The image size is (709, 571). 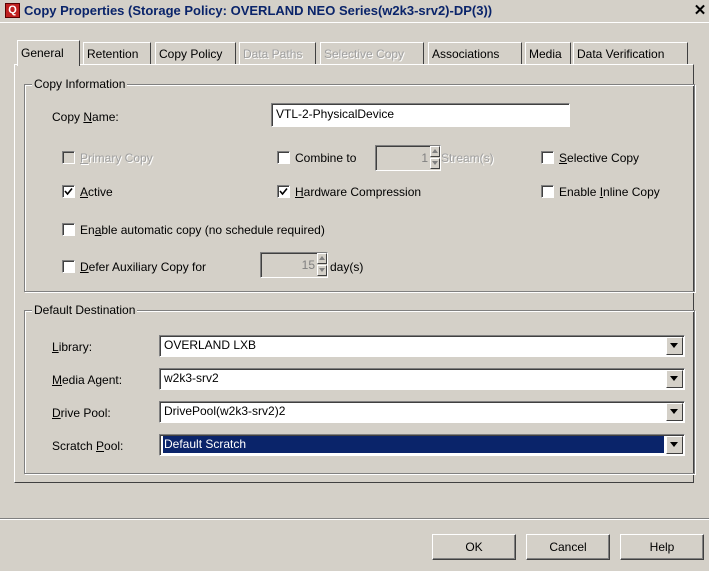 What do you see at coordinates (68, 157) in the screenshot?
I see `primary-copy-checkbox` at bounding box center [68, 157].